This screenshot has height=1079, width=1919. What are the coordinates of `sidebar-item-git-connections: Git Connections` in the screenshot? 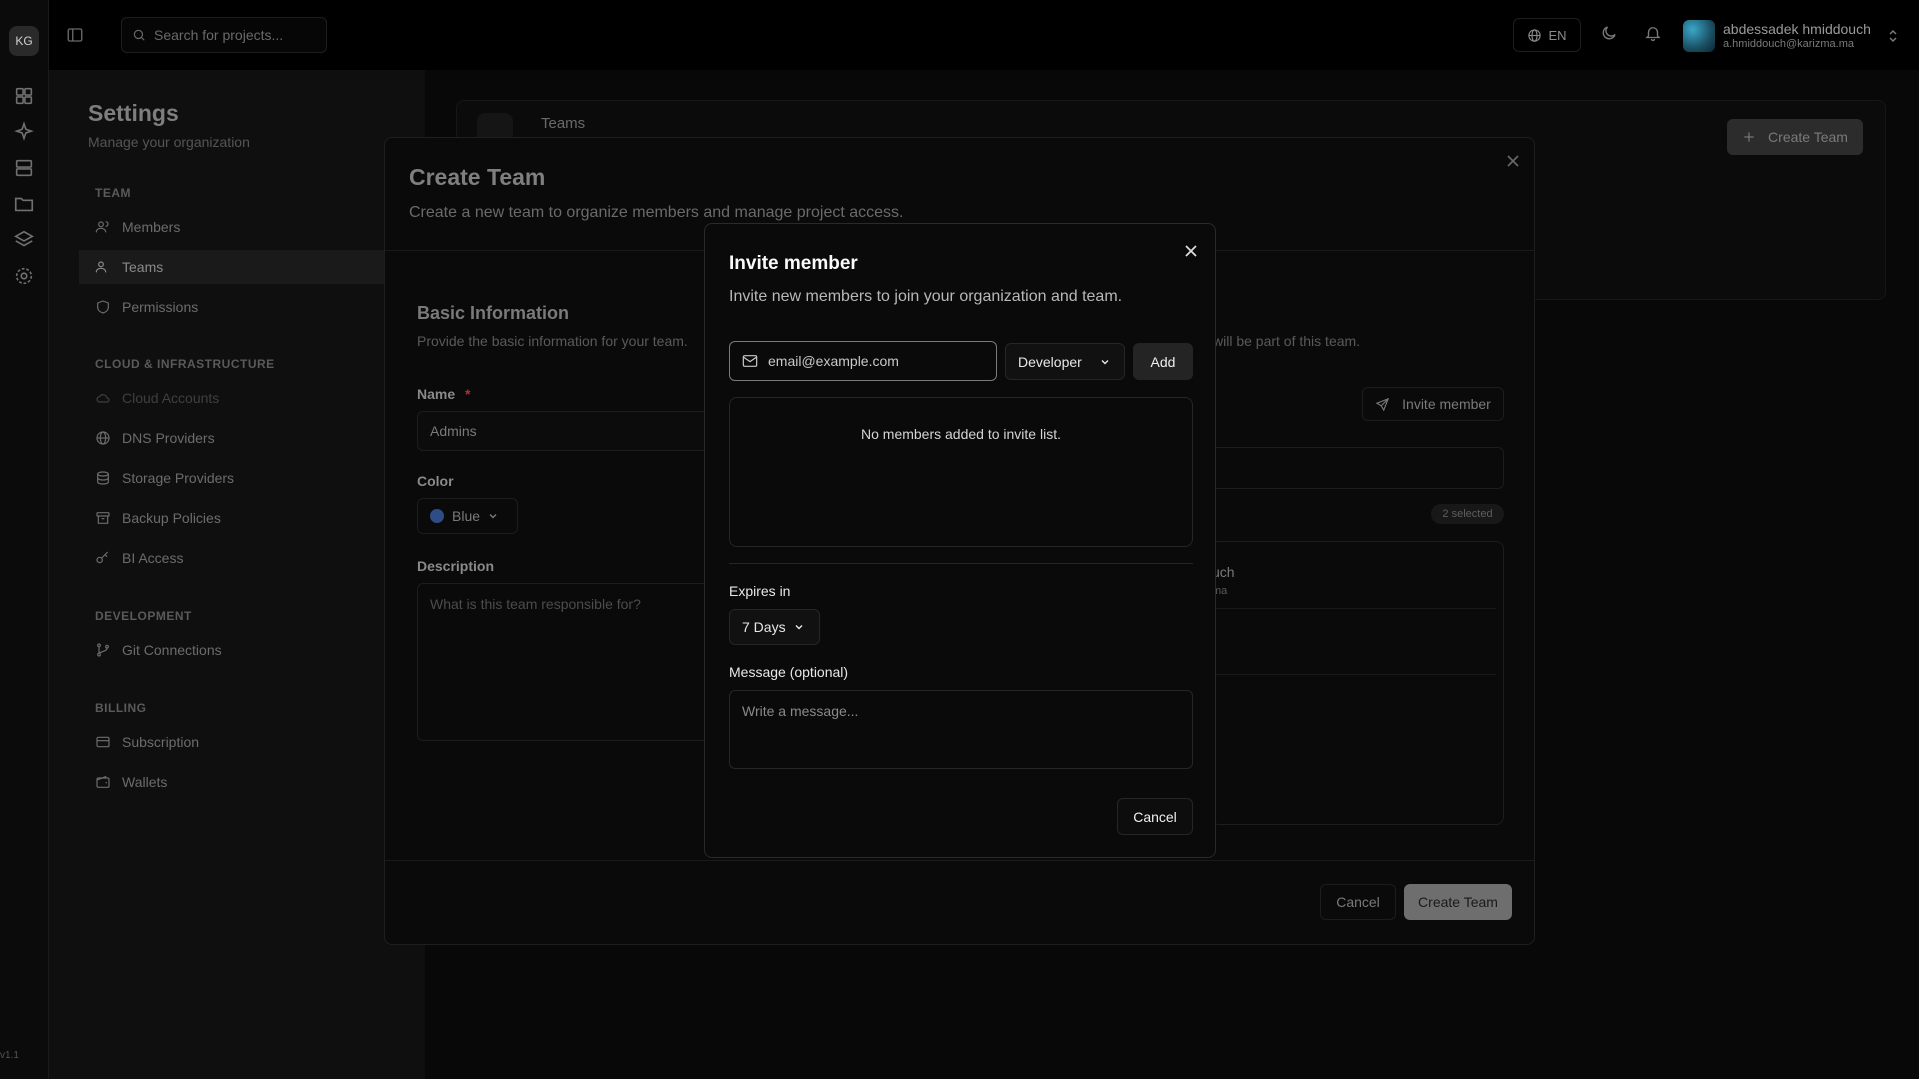 It's located at (252, 650).